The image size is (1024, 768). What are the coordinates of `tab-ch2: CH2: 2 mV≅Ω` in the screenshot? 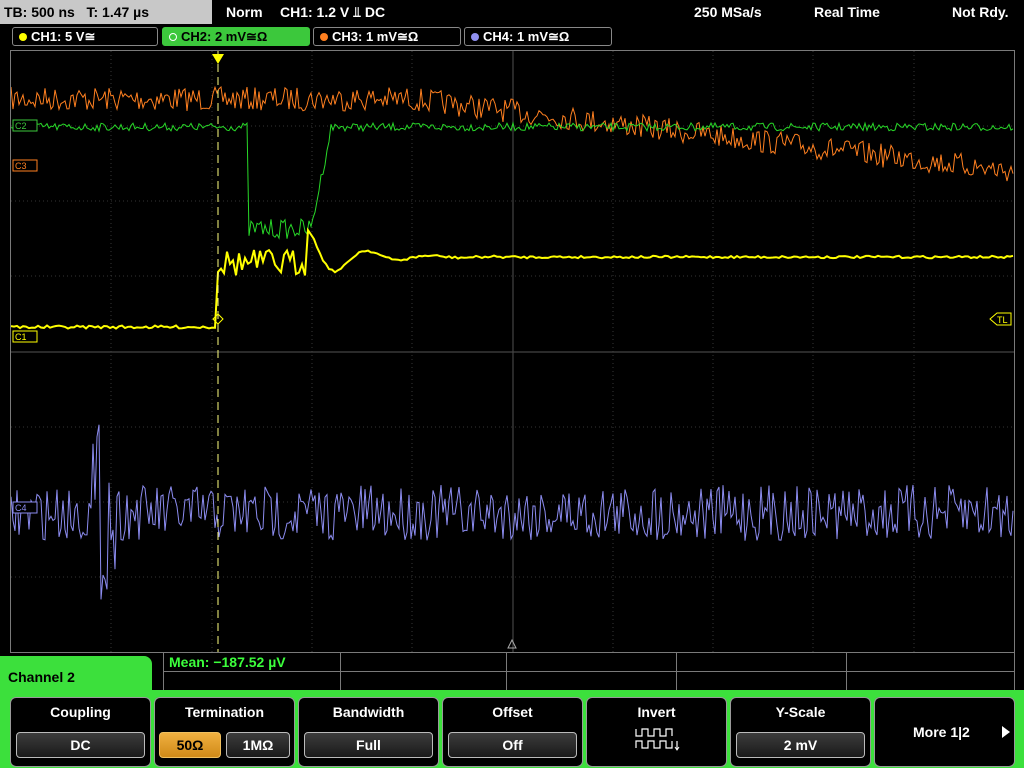 It's located at (236, 36).